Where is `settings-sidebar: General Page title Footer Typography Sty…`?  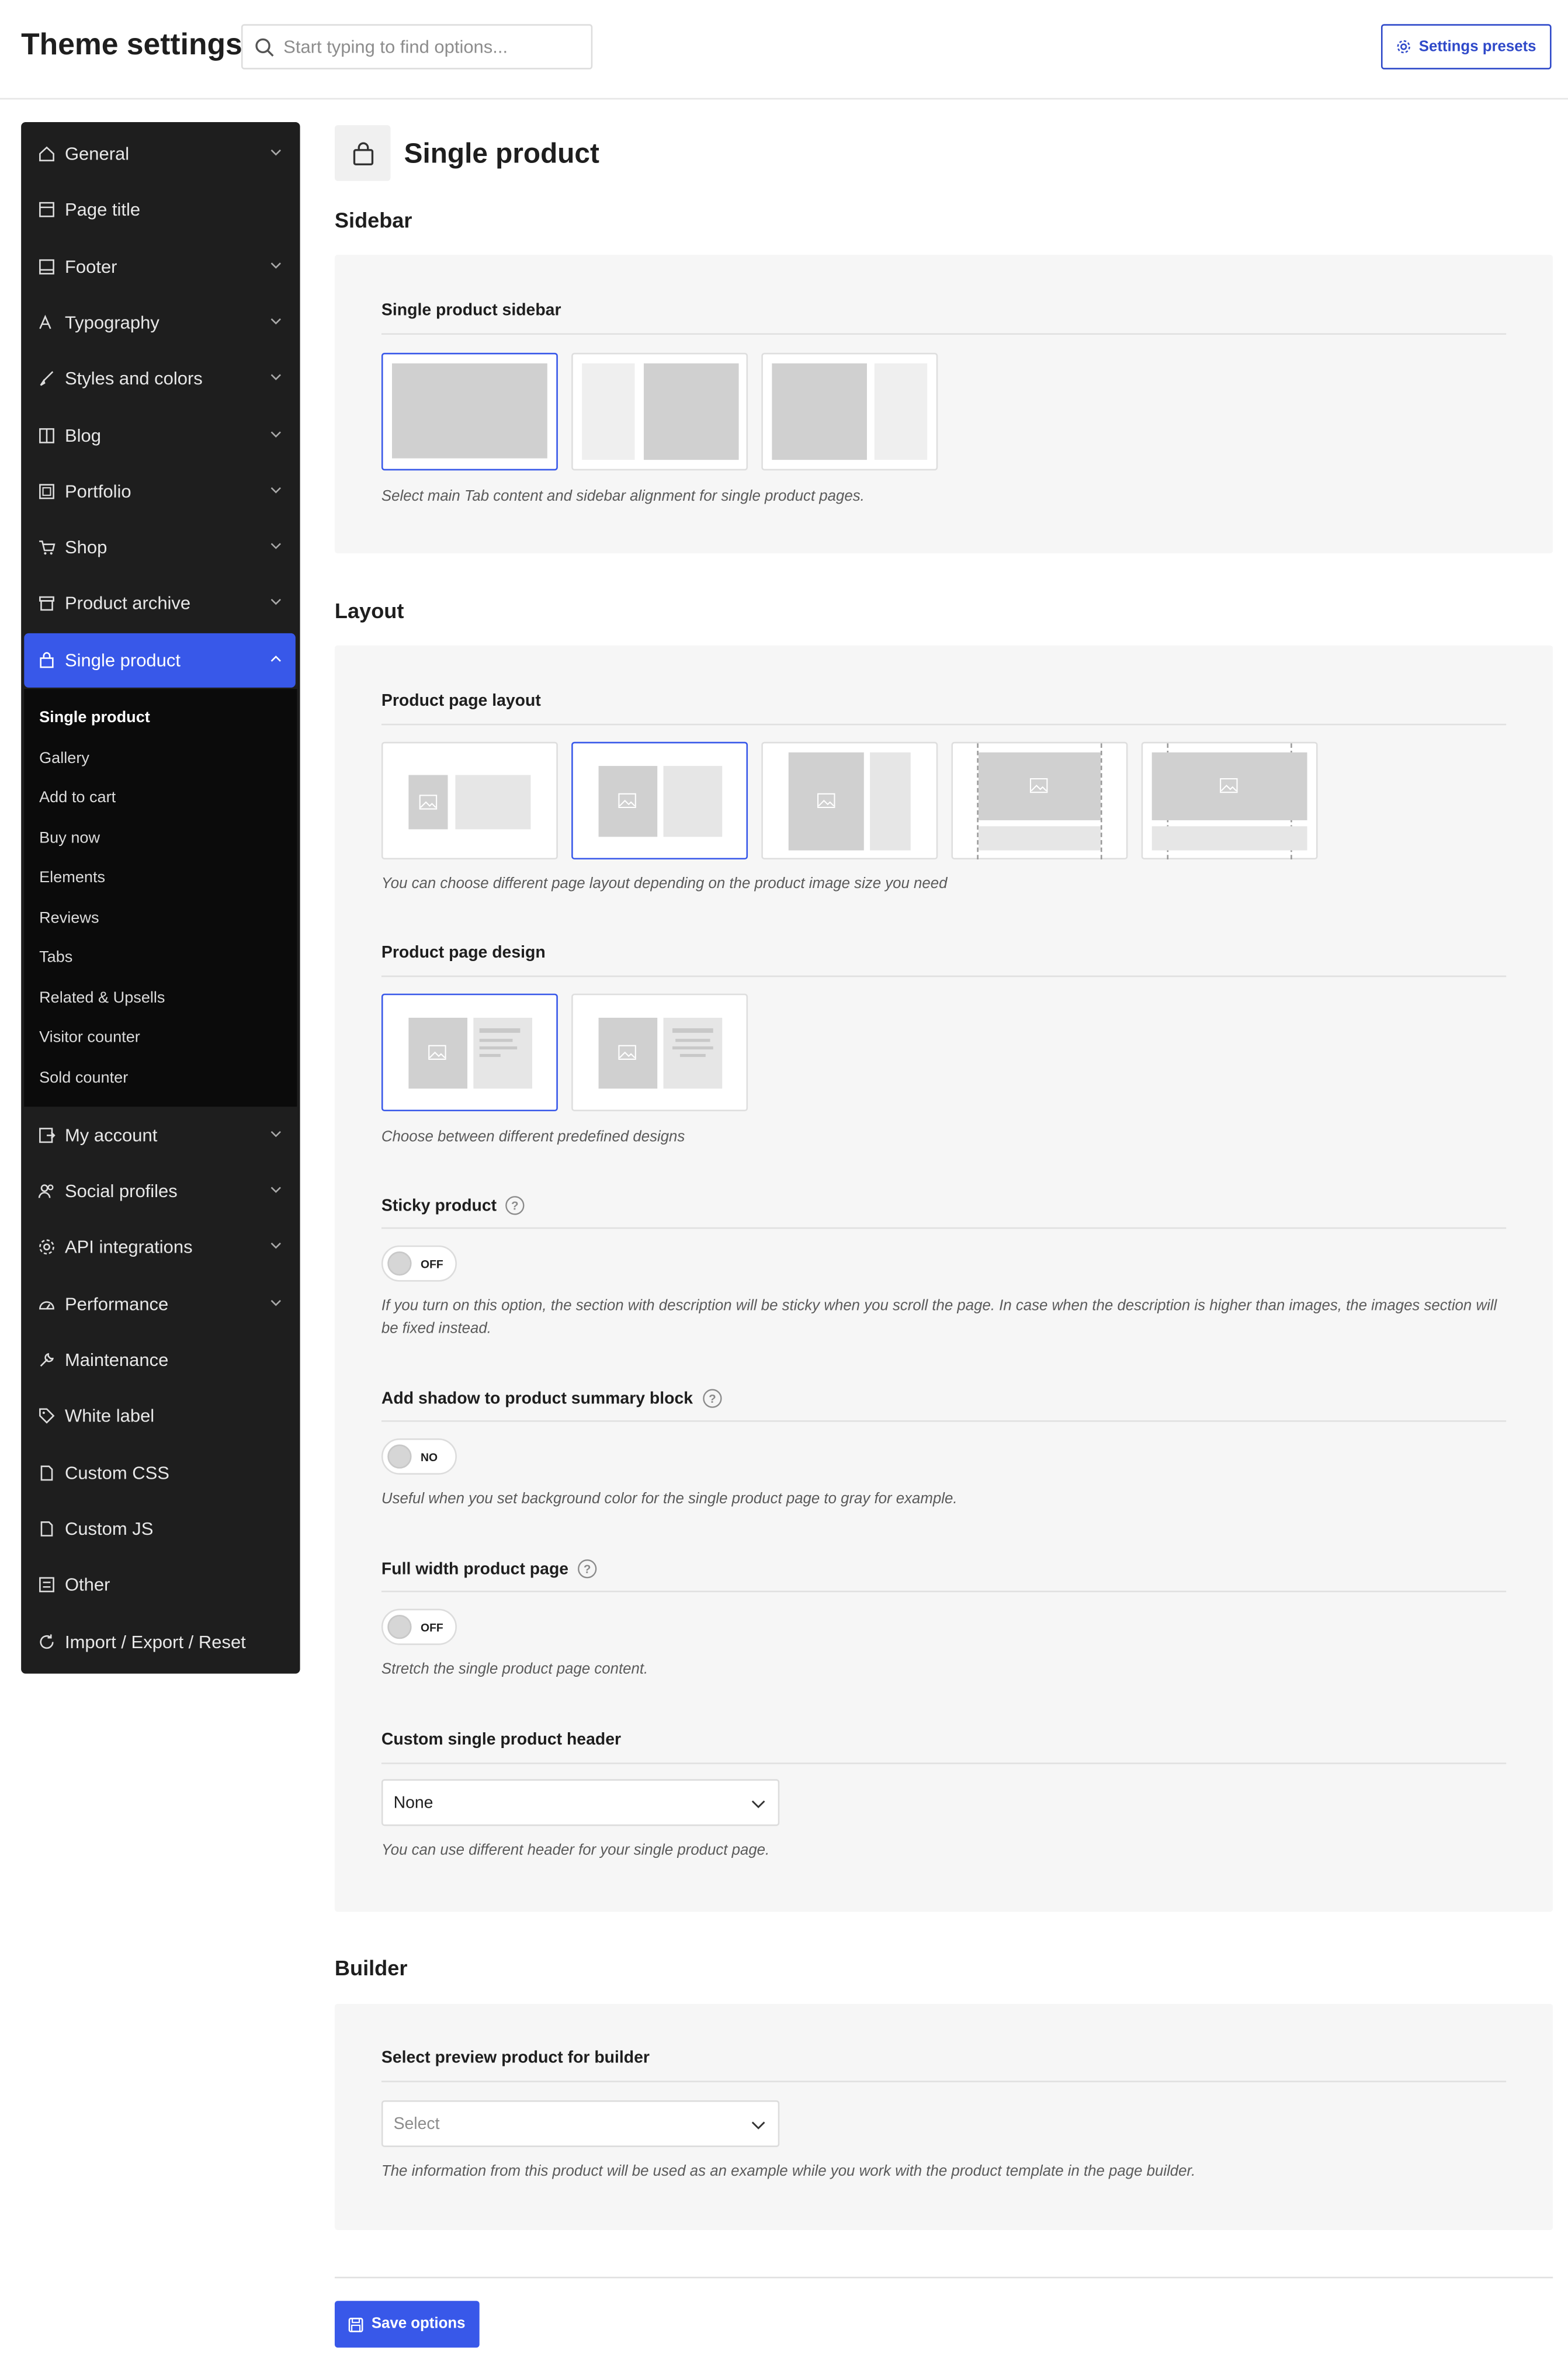 settings-sidebar: General Page title Footer Typography Sty… is located at coordinates (160, 898).